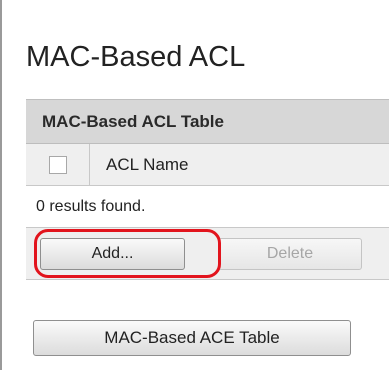 Image resolution: width=389 pixels, height=370 pixels. What do you see at coordinates (139, 164) in the screenshot?
I see `column-header-acl-name: ACL Name` at bounding box center [139, 164].